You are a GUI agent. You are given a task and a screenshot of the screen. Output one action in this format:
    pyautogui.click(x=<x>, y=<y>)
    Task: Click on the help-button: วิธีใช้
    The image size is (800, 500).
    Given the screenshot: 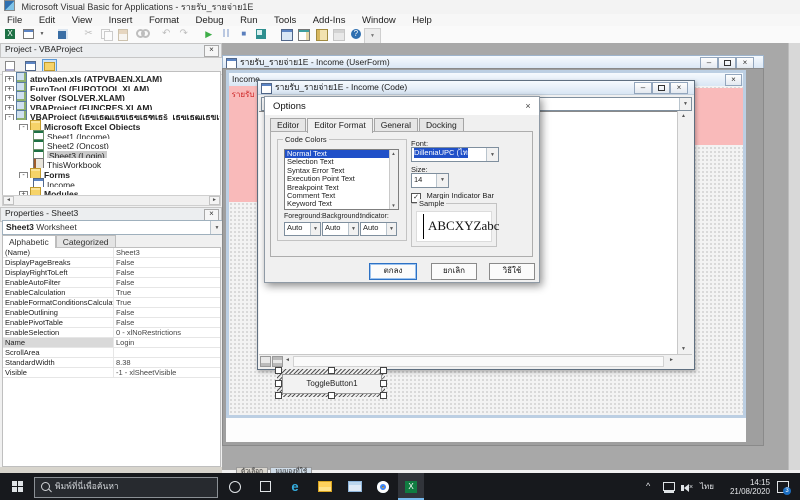 What is the action you would take?
    pyautogui.click(x=512, y=271)
    